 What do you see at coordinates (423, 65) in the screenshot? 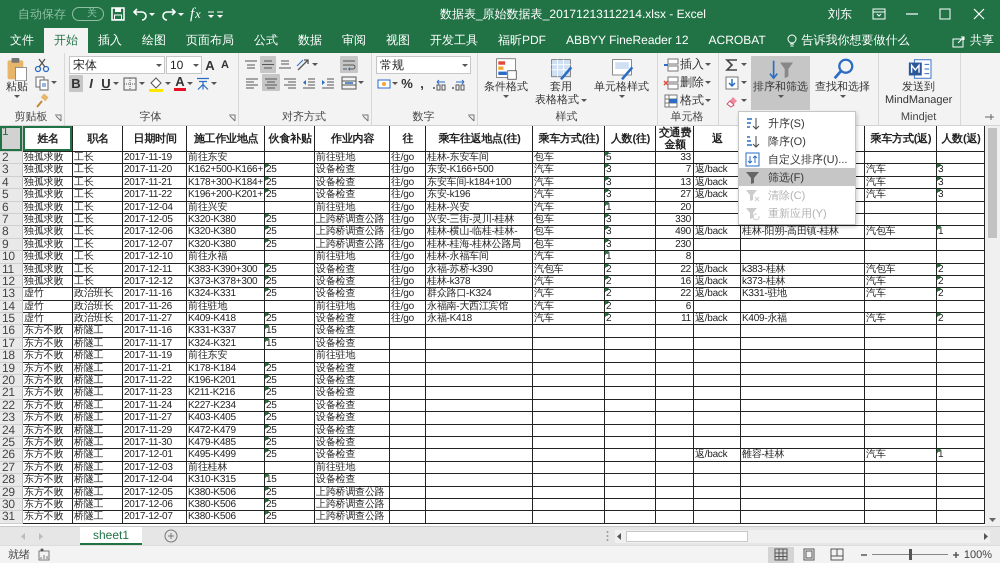
I see `number-format-field: 常规` at bounding box center [423, 65].